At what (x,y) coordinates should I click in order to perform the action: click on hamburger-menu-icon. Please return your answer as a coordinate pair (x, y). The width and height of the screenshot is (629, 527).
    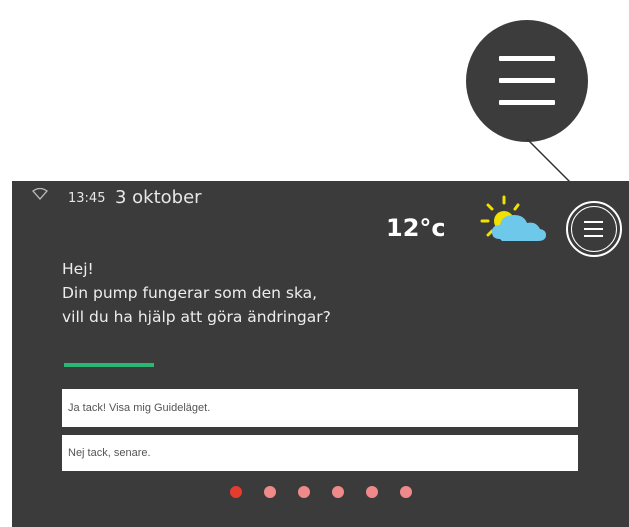
    Looking at the image, I should click on (594, 229).